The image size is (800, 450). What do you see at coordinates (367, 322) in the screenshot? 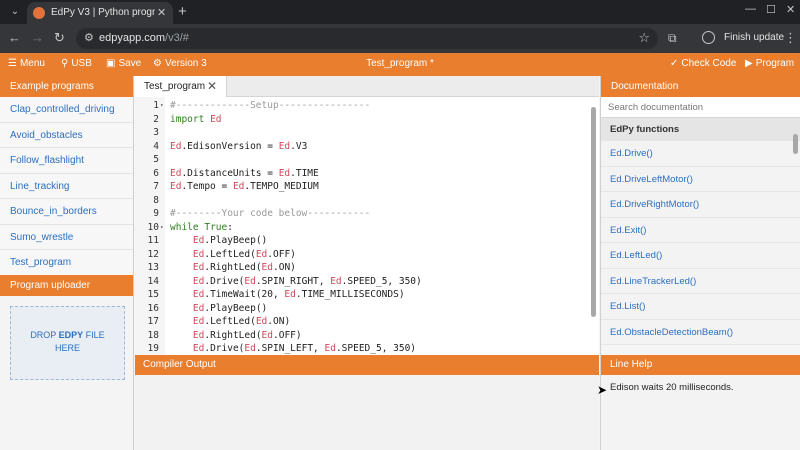
I see `code-line: 17 Ed.LeftLed(Ed.ON)` at bounding box center [367, 322].